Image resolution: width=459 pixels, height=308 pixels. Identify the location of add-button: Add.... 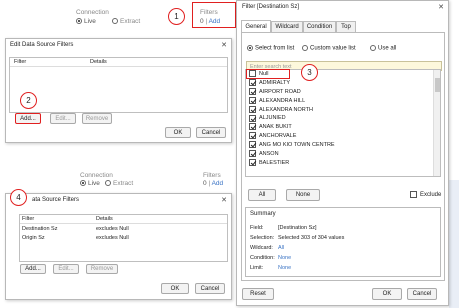
(28, 118).